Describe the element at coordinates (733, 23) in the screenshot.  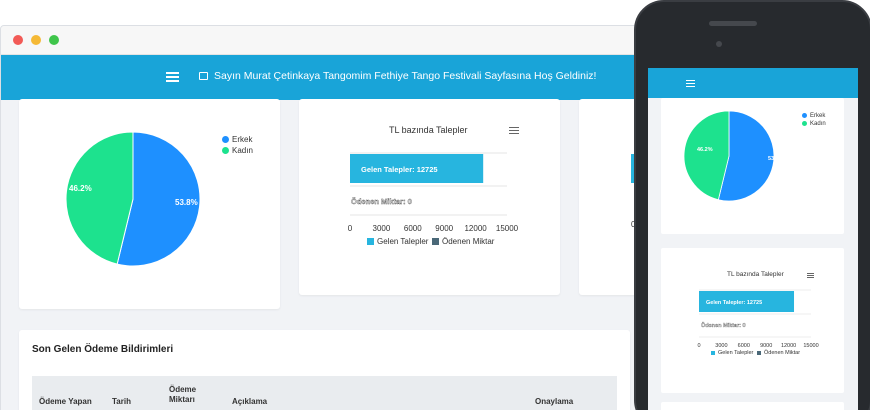
I see `phone-speaker` at that location.